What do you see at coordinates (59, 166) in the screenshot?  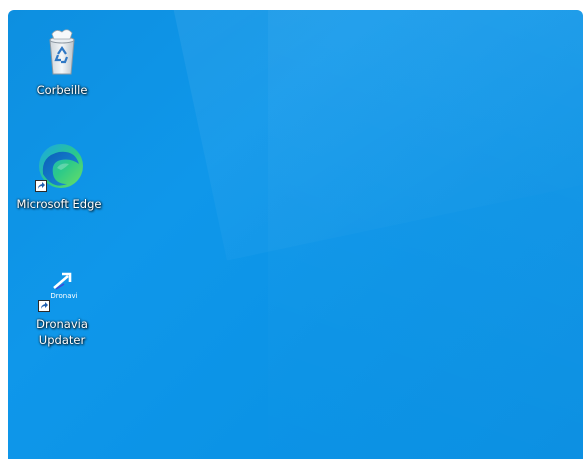 I see `edge-browser-icon` at bounding box center [59, 166].